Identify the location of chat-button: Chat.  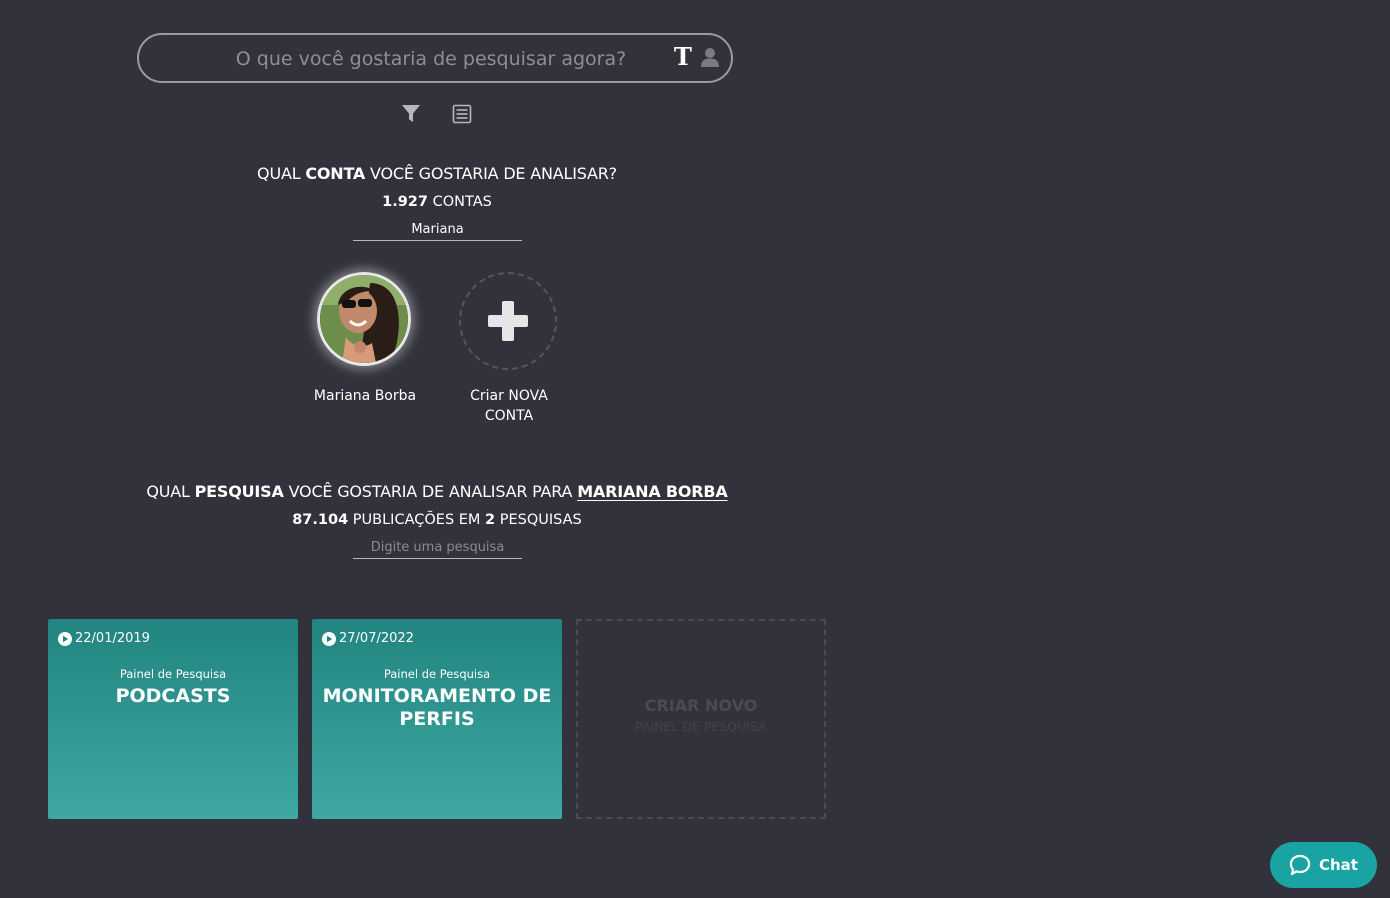
(1323, 865).